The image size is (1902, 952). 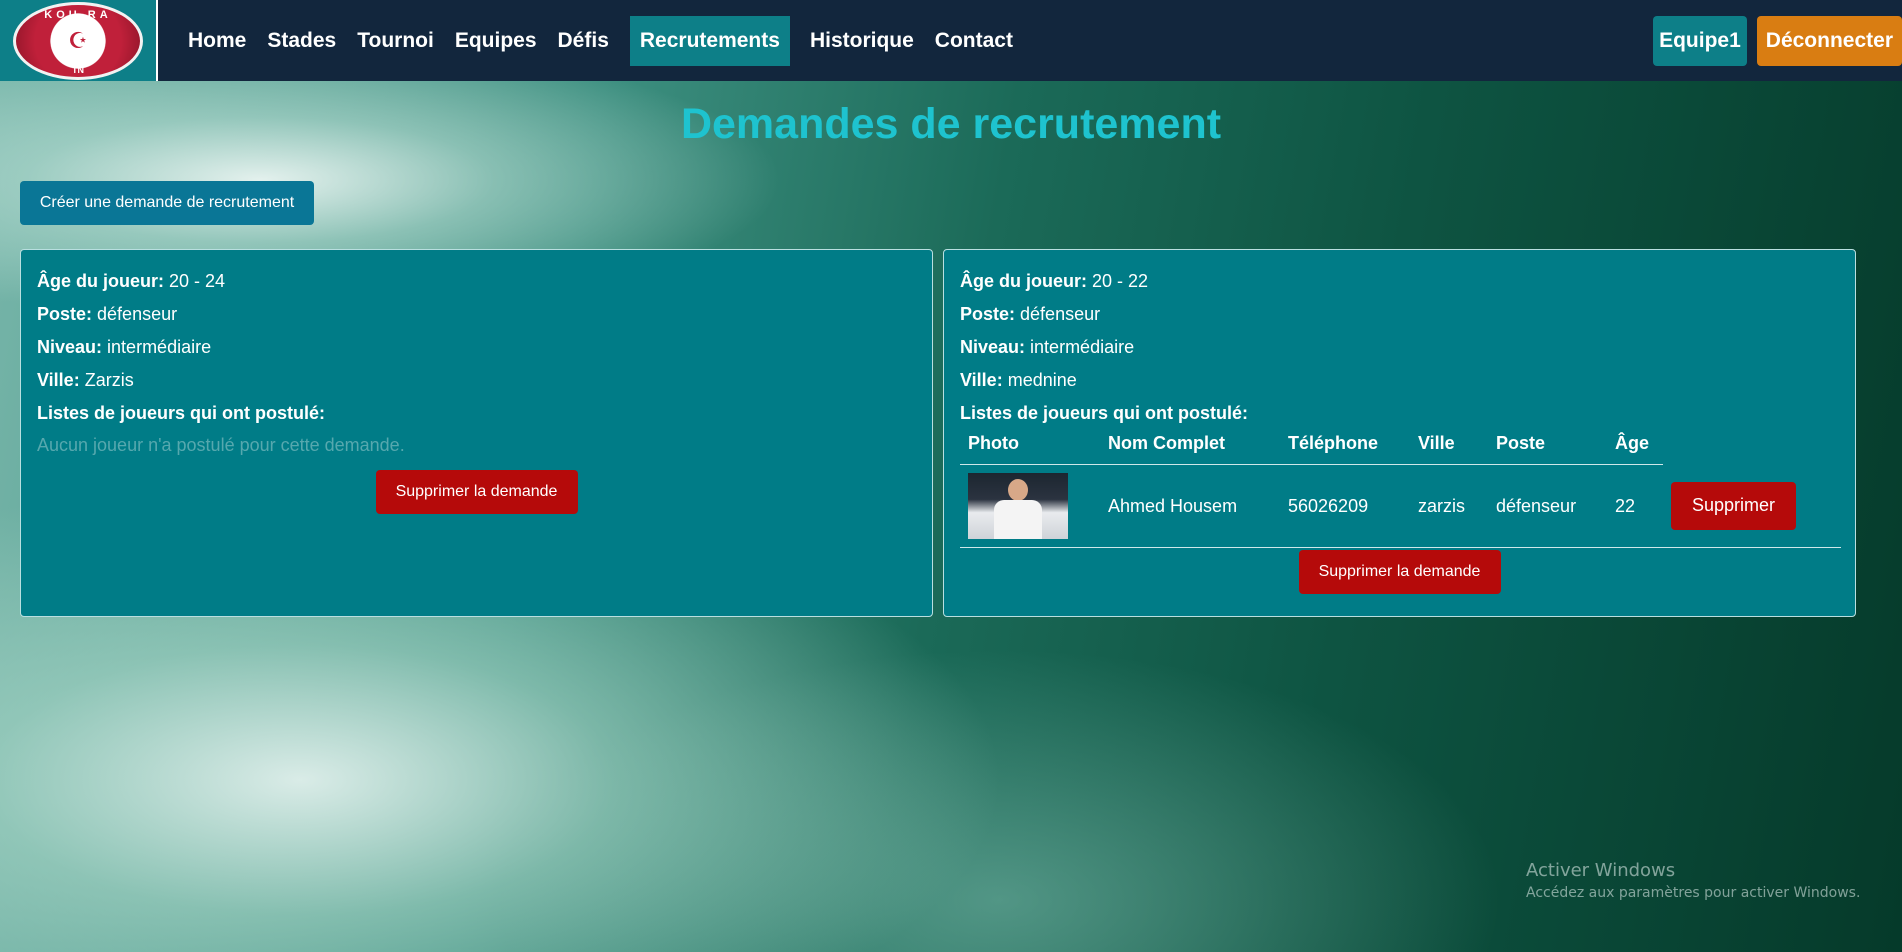 What do you see at coordinates (1328, 505) in the screenshot?
I see `player-phone: 56026209` at bounding box center [1328, 505].